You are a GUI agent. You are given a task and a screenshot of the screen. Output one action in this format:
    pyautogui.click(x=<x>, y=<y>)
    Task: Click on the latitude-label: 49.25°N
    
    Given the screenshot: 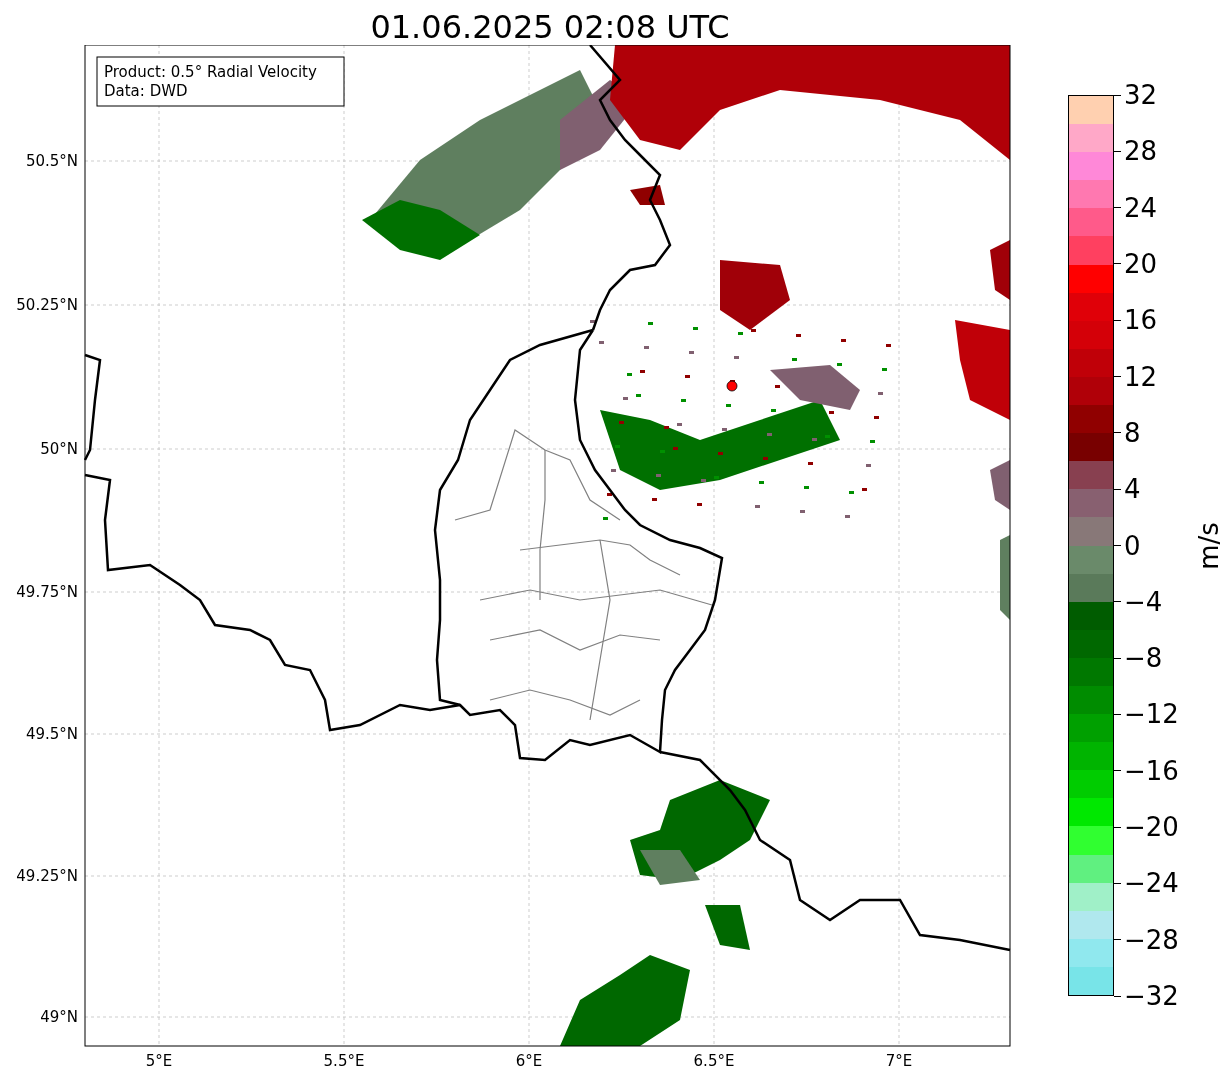 What is the action you would take?
    pyautogui.click(x=47, y=876)
    